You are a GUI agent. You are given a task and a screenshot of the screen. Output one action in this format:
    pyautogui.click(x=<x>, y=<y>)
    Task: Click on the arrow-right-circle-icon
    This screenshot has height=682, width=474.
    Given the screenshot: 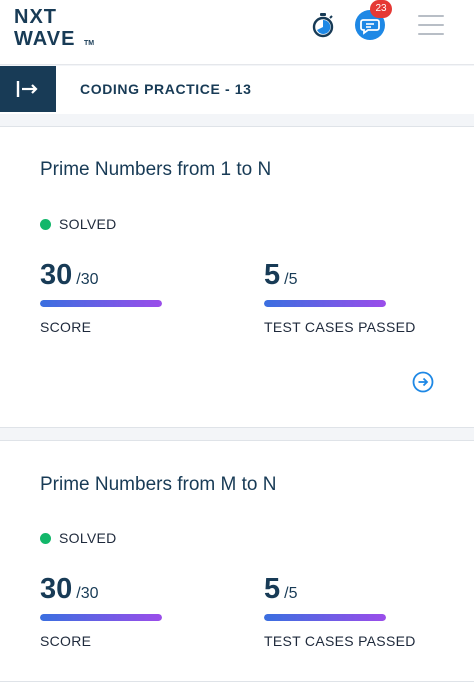 What is the action you would take?
    pyautogui.click(x=423, y=382)
    